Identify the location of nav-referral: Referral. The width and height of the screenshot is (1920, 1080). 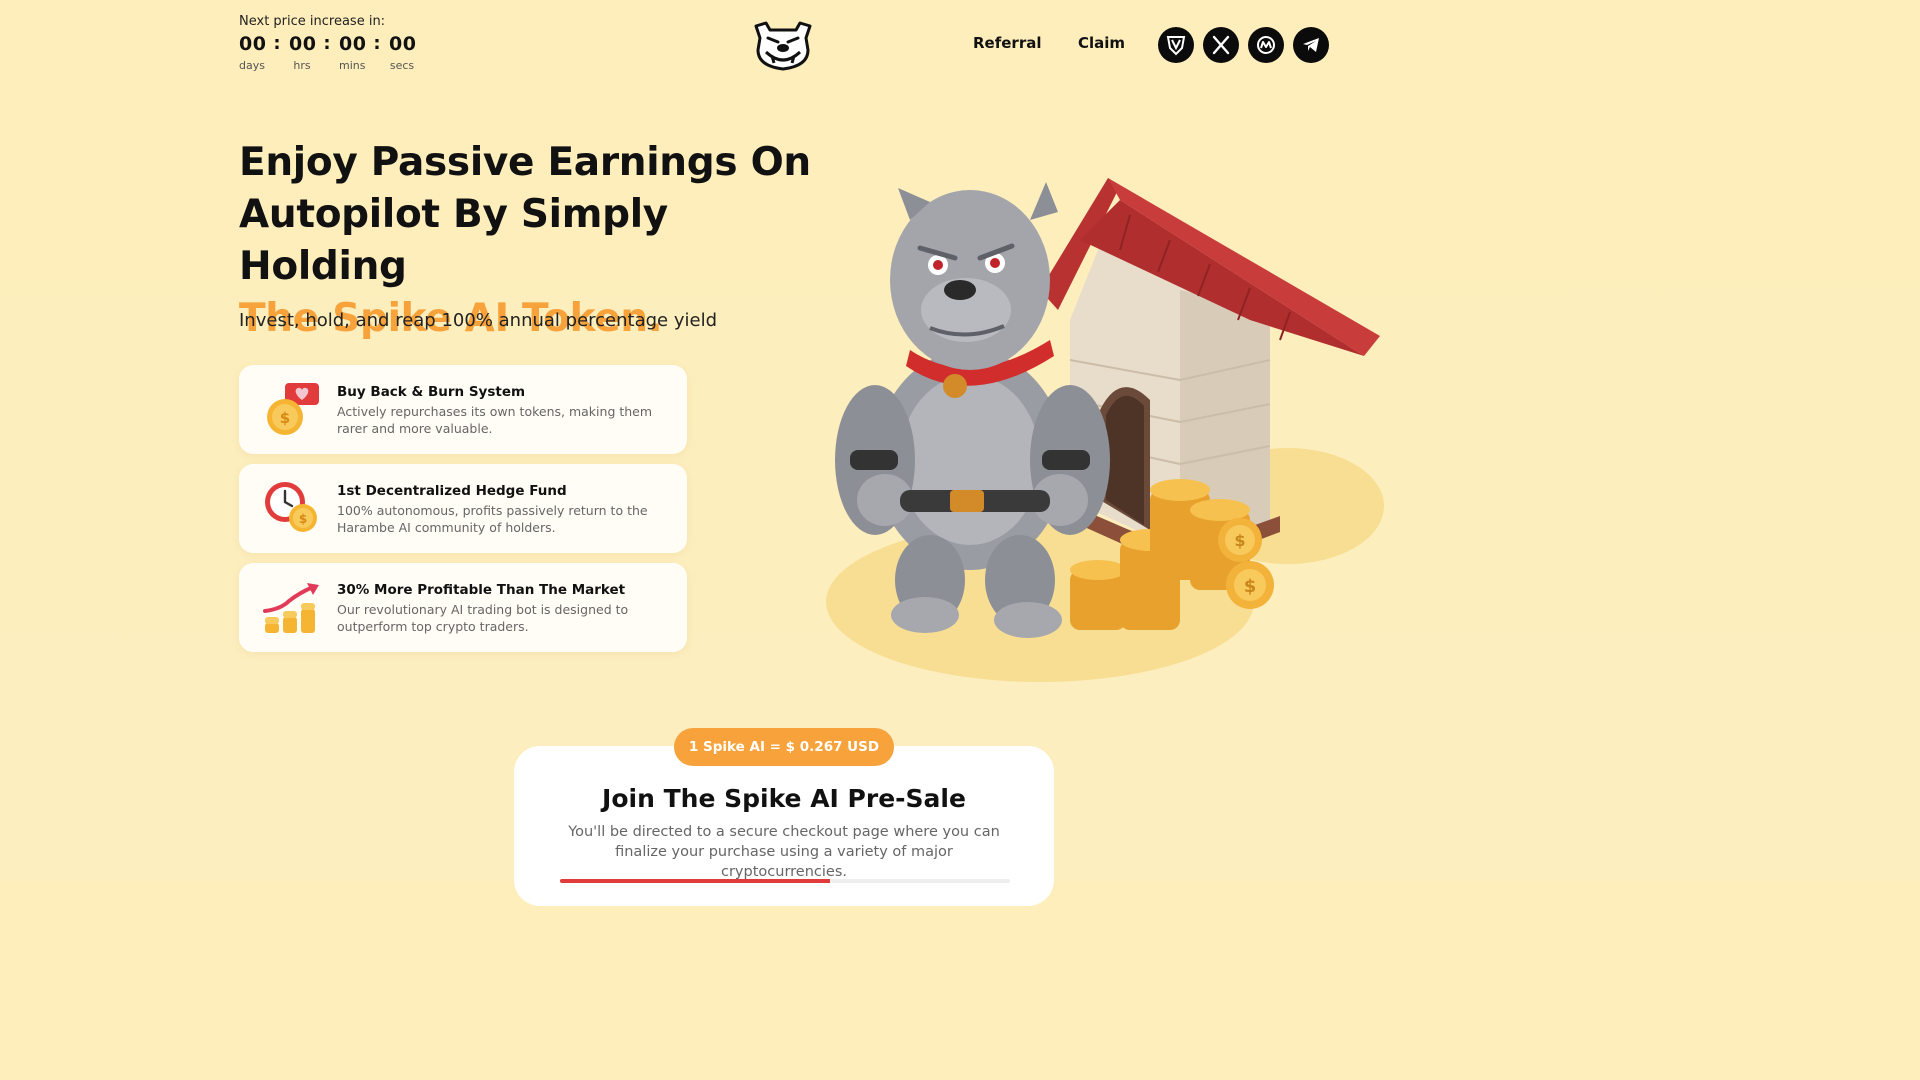
(1007, 43).